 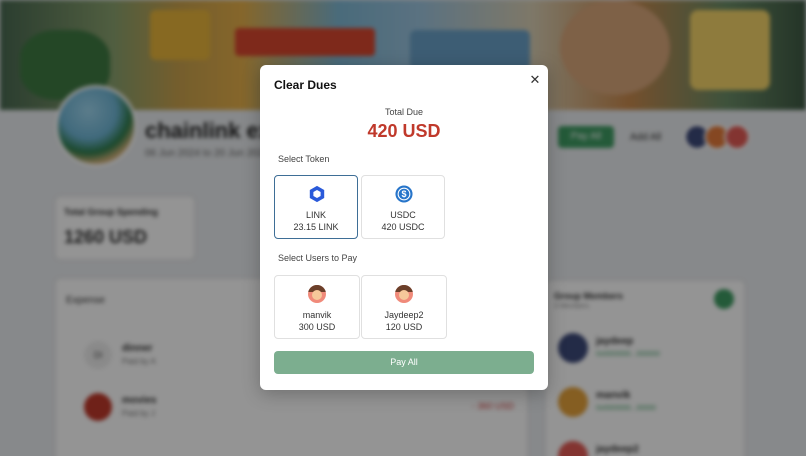 What do you see at coordinates (403, 215) in the screenshot?
I see `token-name: USDC` at bounding box center [403, 215].